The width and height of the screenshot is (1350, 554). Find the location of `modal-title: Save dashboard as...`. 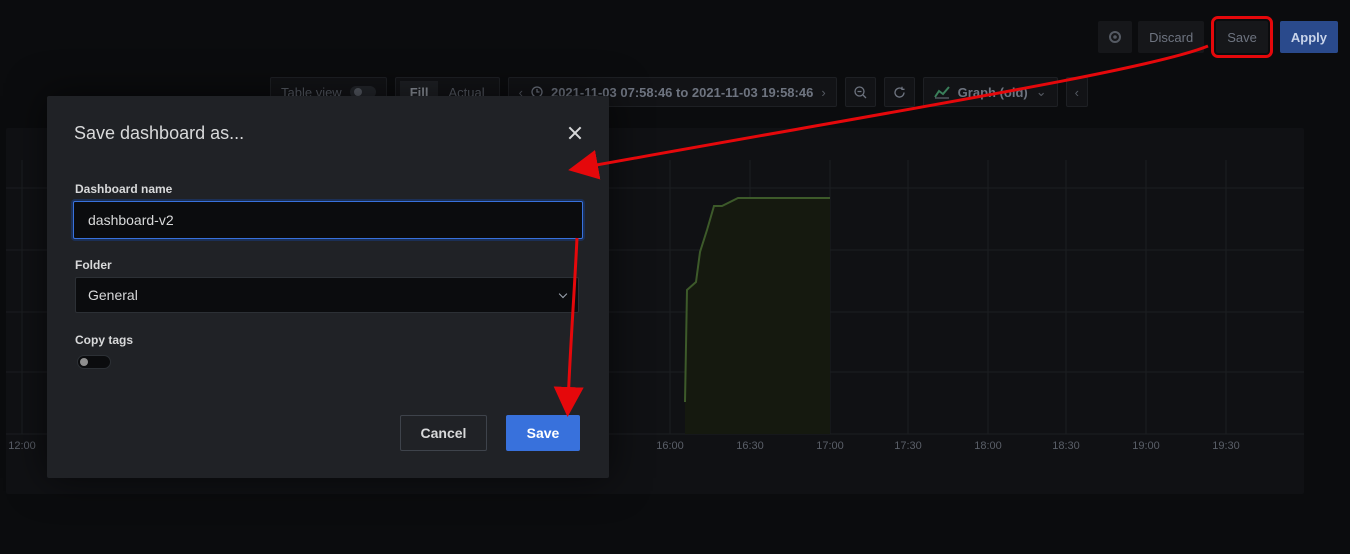

modal-title: Save dashboard as... is located at coordinates (159, 132).